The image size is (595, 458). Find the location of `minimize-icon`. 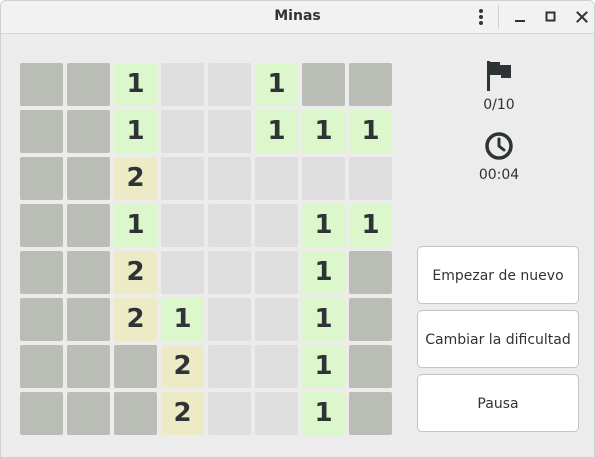

minimize-icon is located at coordinates (520, 17).